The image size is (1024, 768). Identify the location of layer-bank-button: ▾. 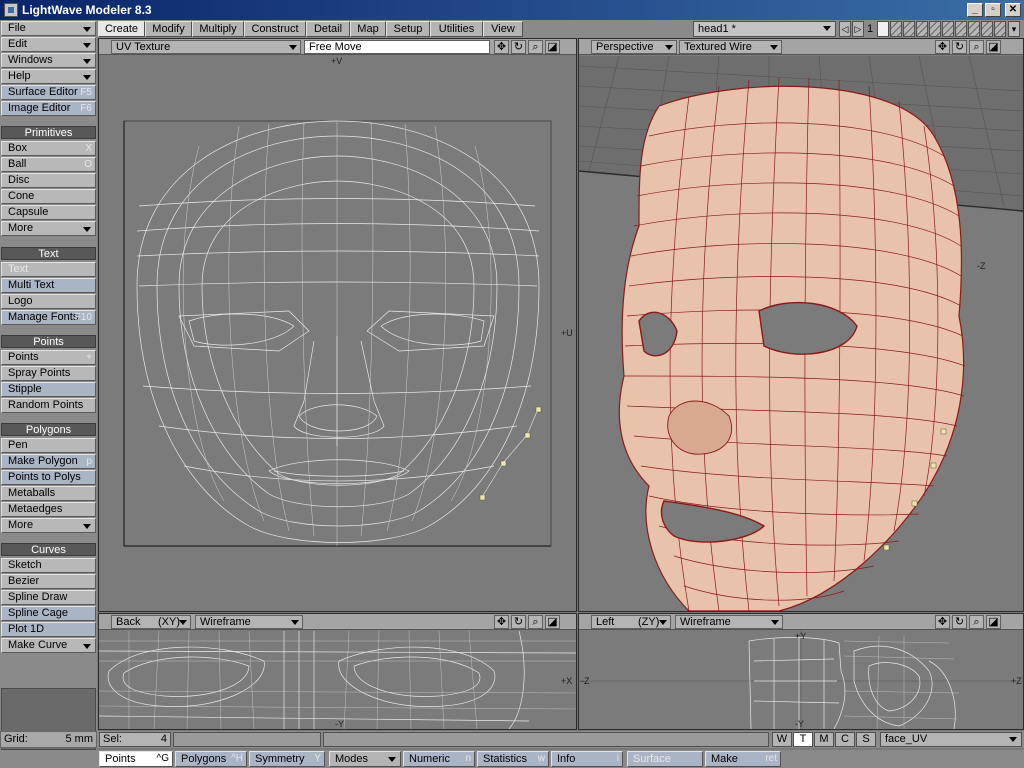
(1014, 29).